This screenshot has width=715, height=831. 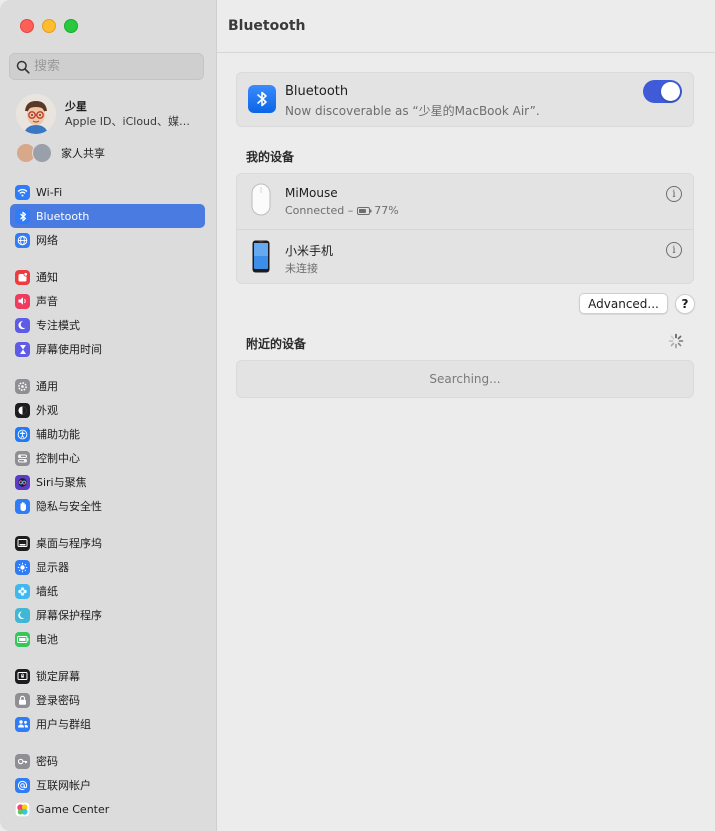 I want to click on moon-icon, so click(x=22, y=325).